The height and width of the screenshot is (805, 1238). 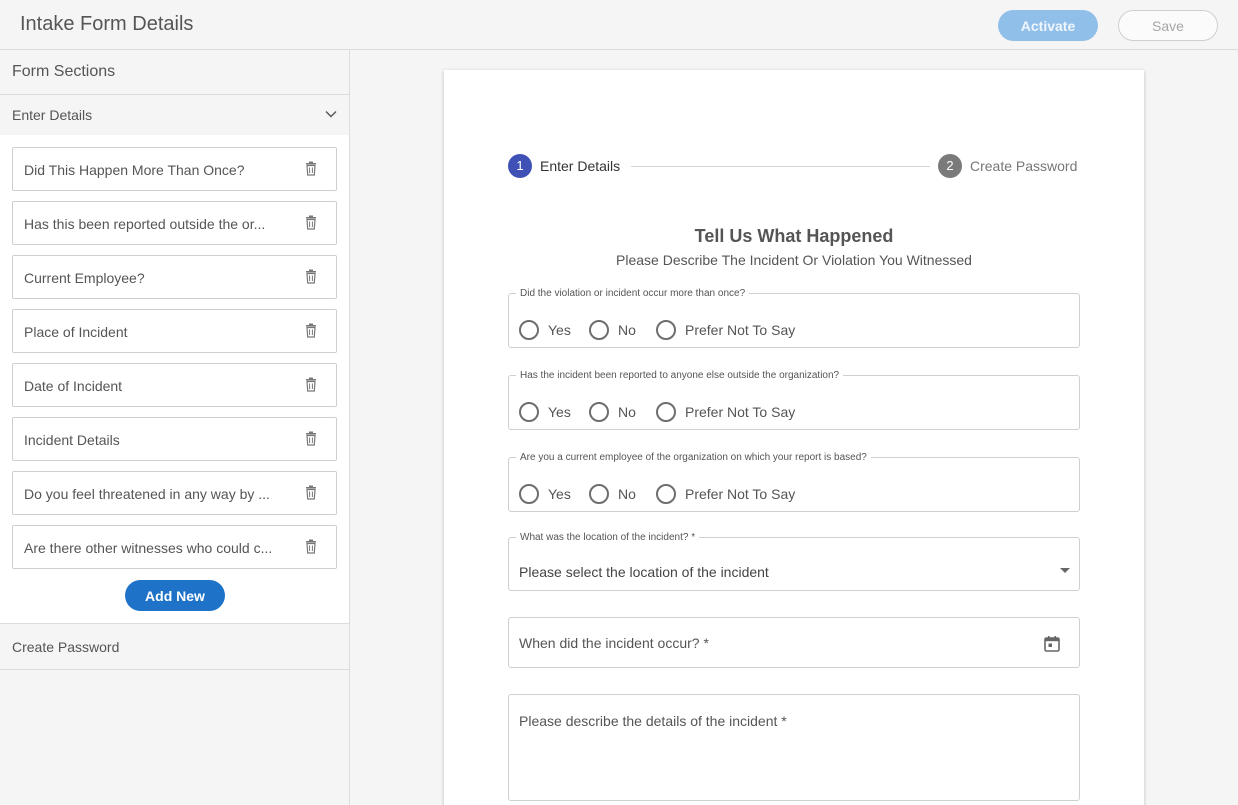 I want to click on list-item: Did This Happen More Than Once?, so click(x=174, y=169).